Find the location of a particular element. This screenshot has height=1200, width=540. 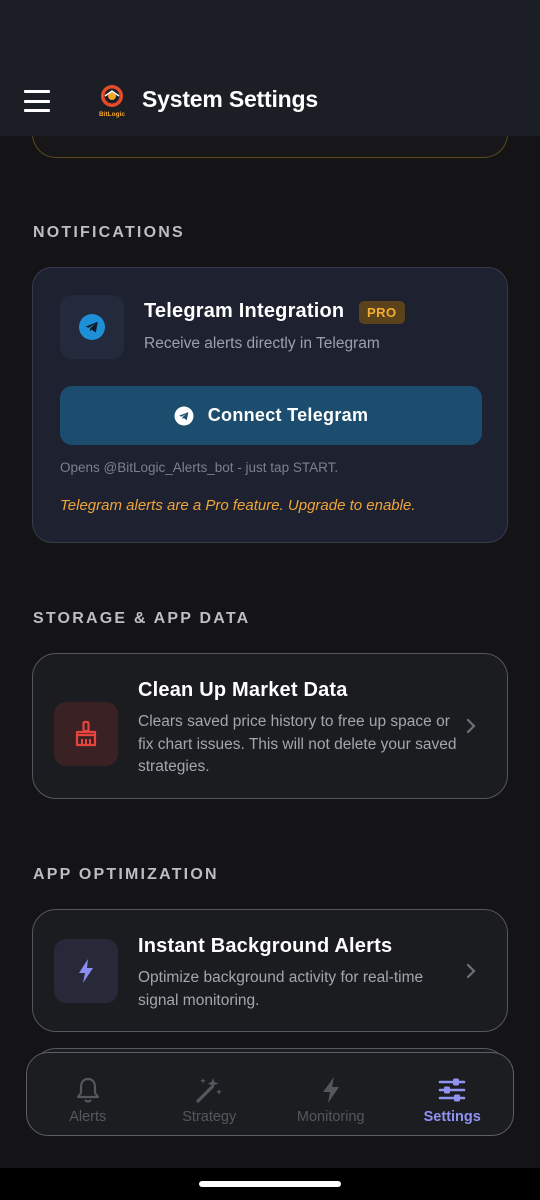

pro-badge: PRO is located at coordinates (382, 312).